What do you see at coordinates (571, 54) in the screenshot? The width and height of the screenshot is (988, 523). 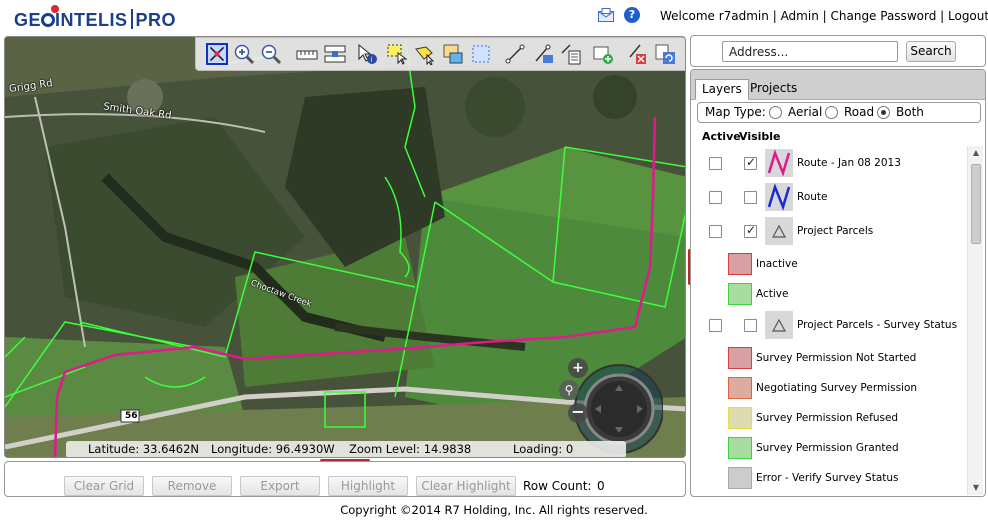 I see `route-report-icon` at bounding box center [571, 54].